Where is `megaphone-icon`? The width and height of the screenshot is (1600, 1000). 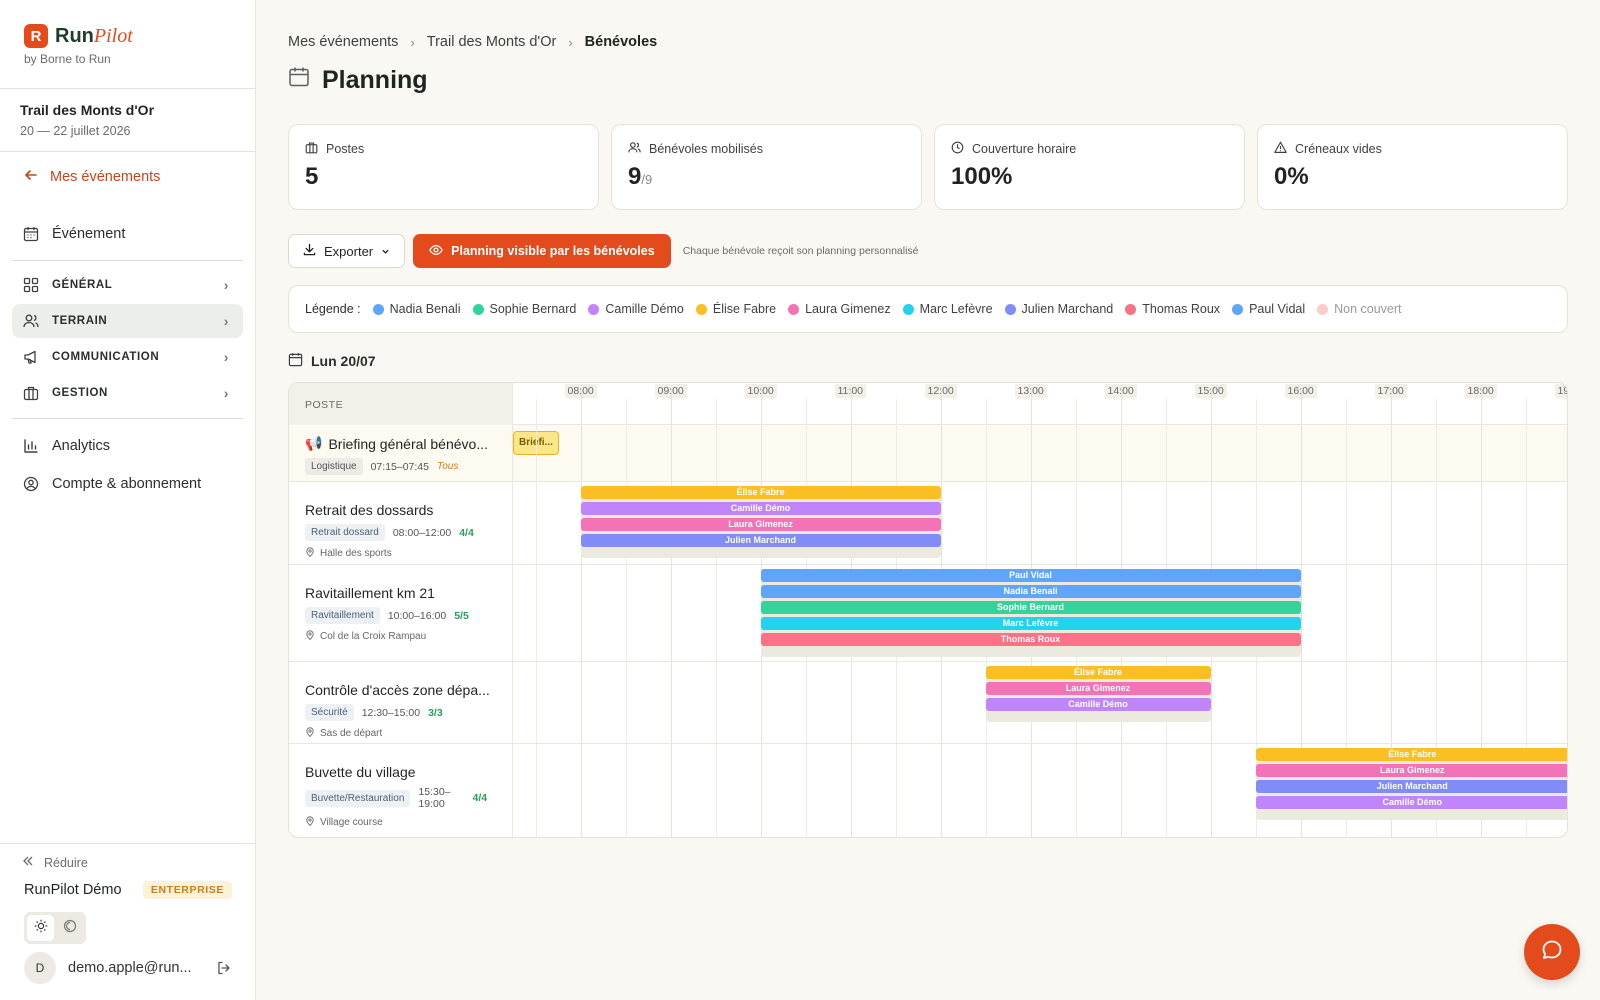 megaphone-icon is located at coordinates (31, 357).